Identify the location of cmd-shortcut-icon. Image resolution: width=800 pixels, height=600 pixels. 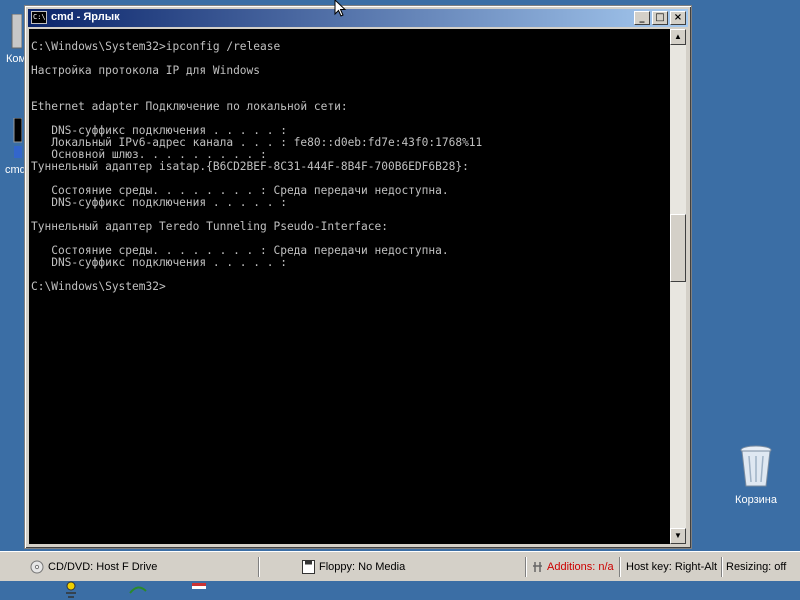
(18, 137).